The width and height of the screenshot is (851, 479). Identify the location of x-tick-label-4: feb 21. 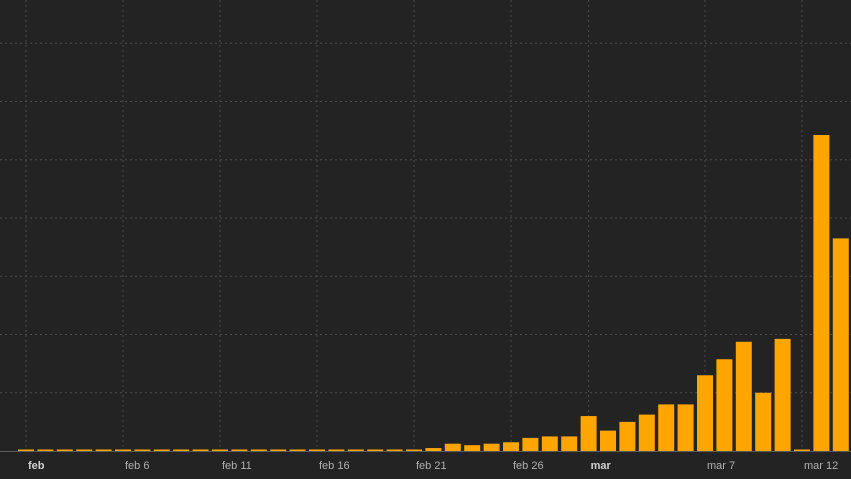
(431, 466).